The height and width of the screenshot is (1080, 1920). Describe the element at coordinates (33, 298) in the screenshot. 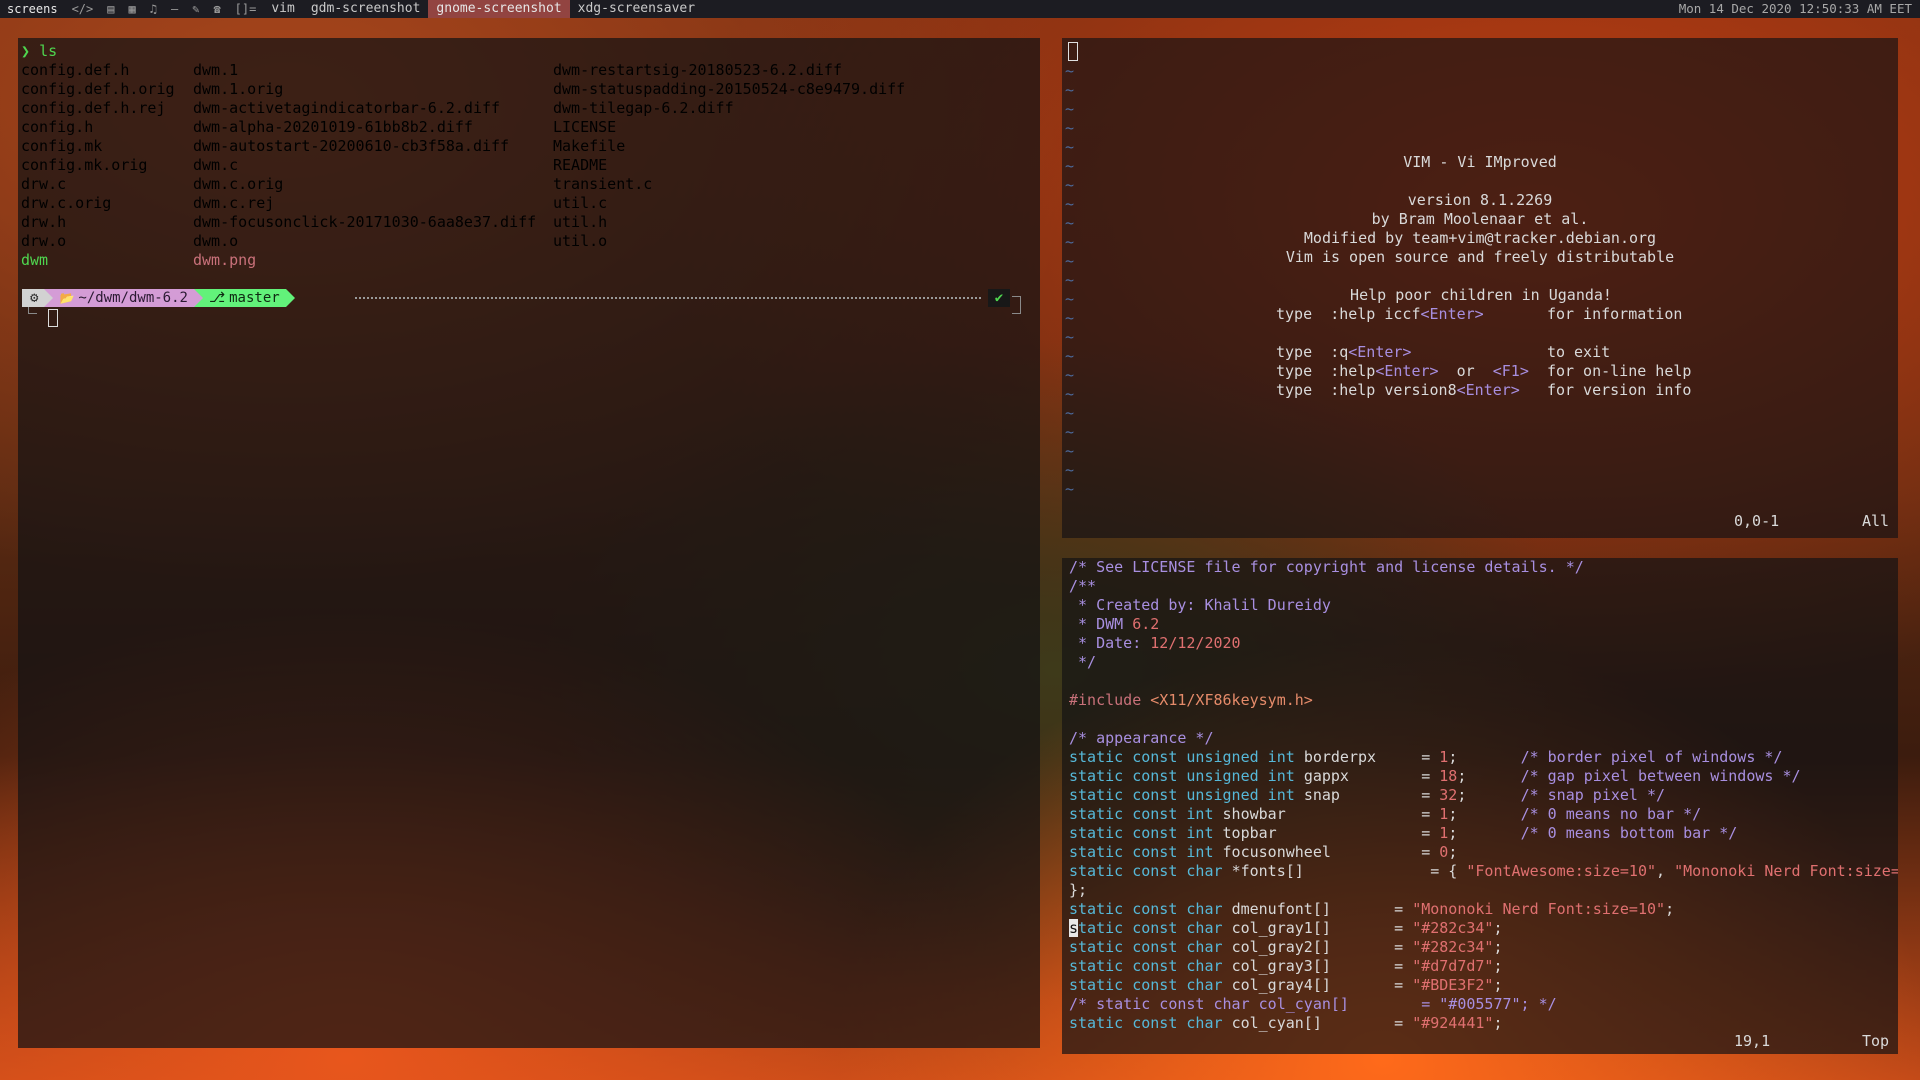

I see `gear-icon: ⚙` at that location.